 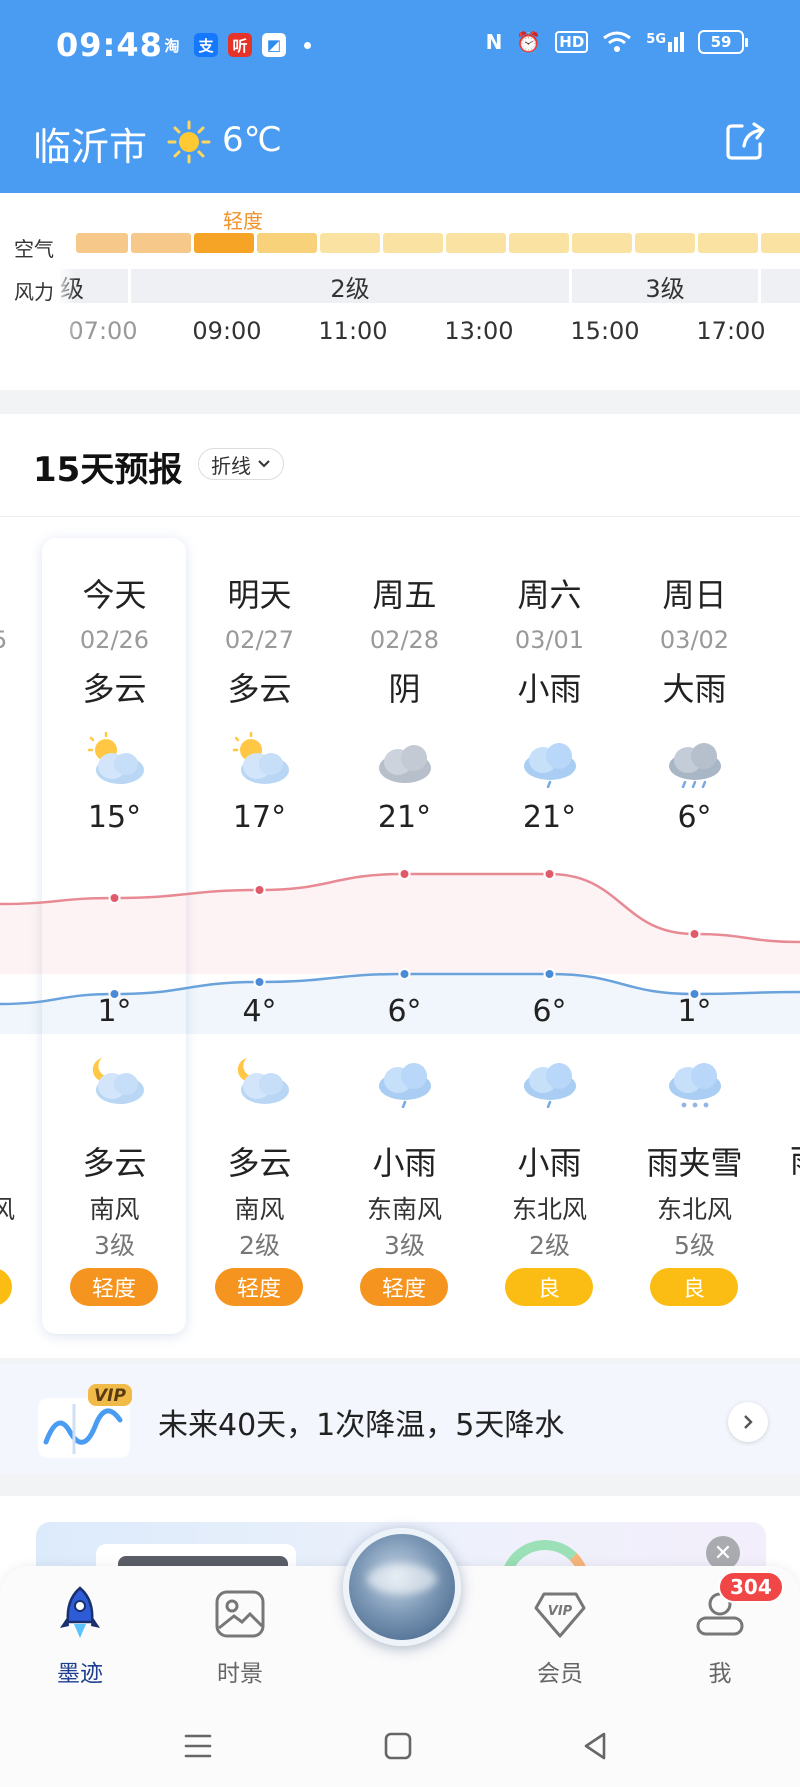 I want to click on hour-label: 13:00, so click(x=479, y=331).